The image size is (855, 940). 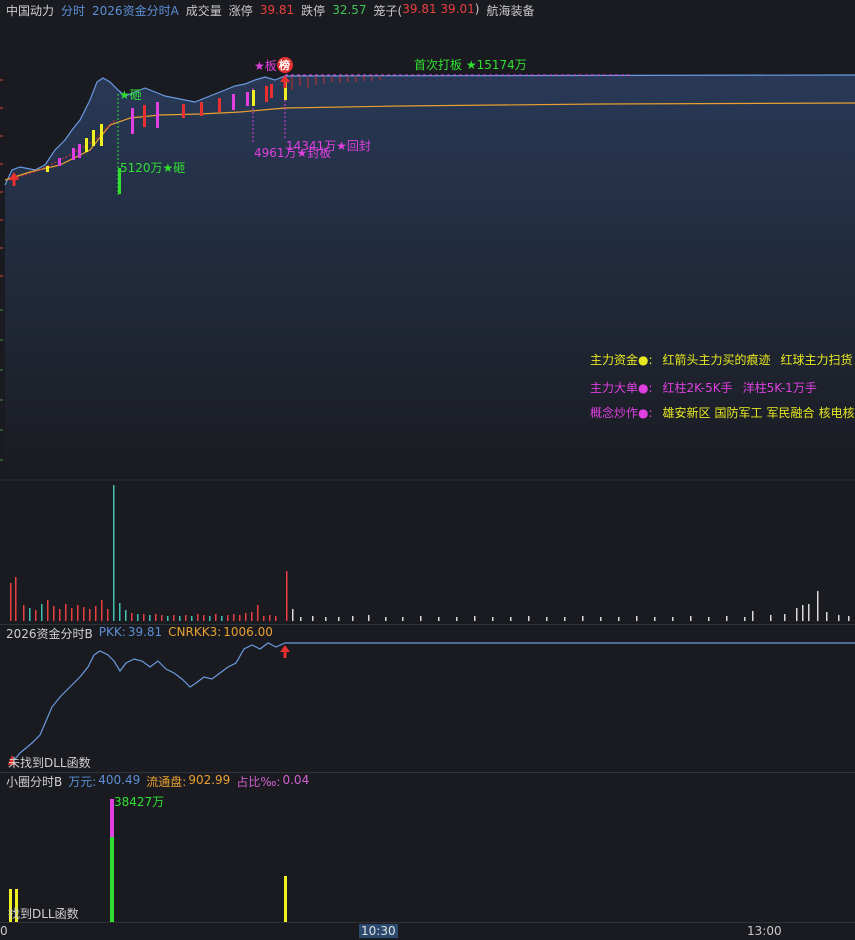 What do you see at coordinates (430, 553) in the screenshot?
I see `volume-bars` at bounding box center [430, 553].